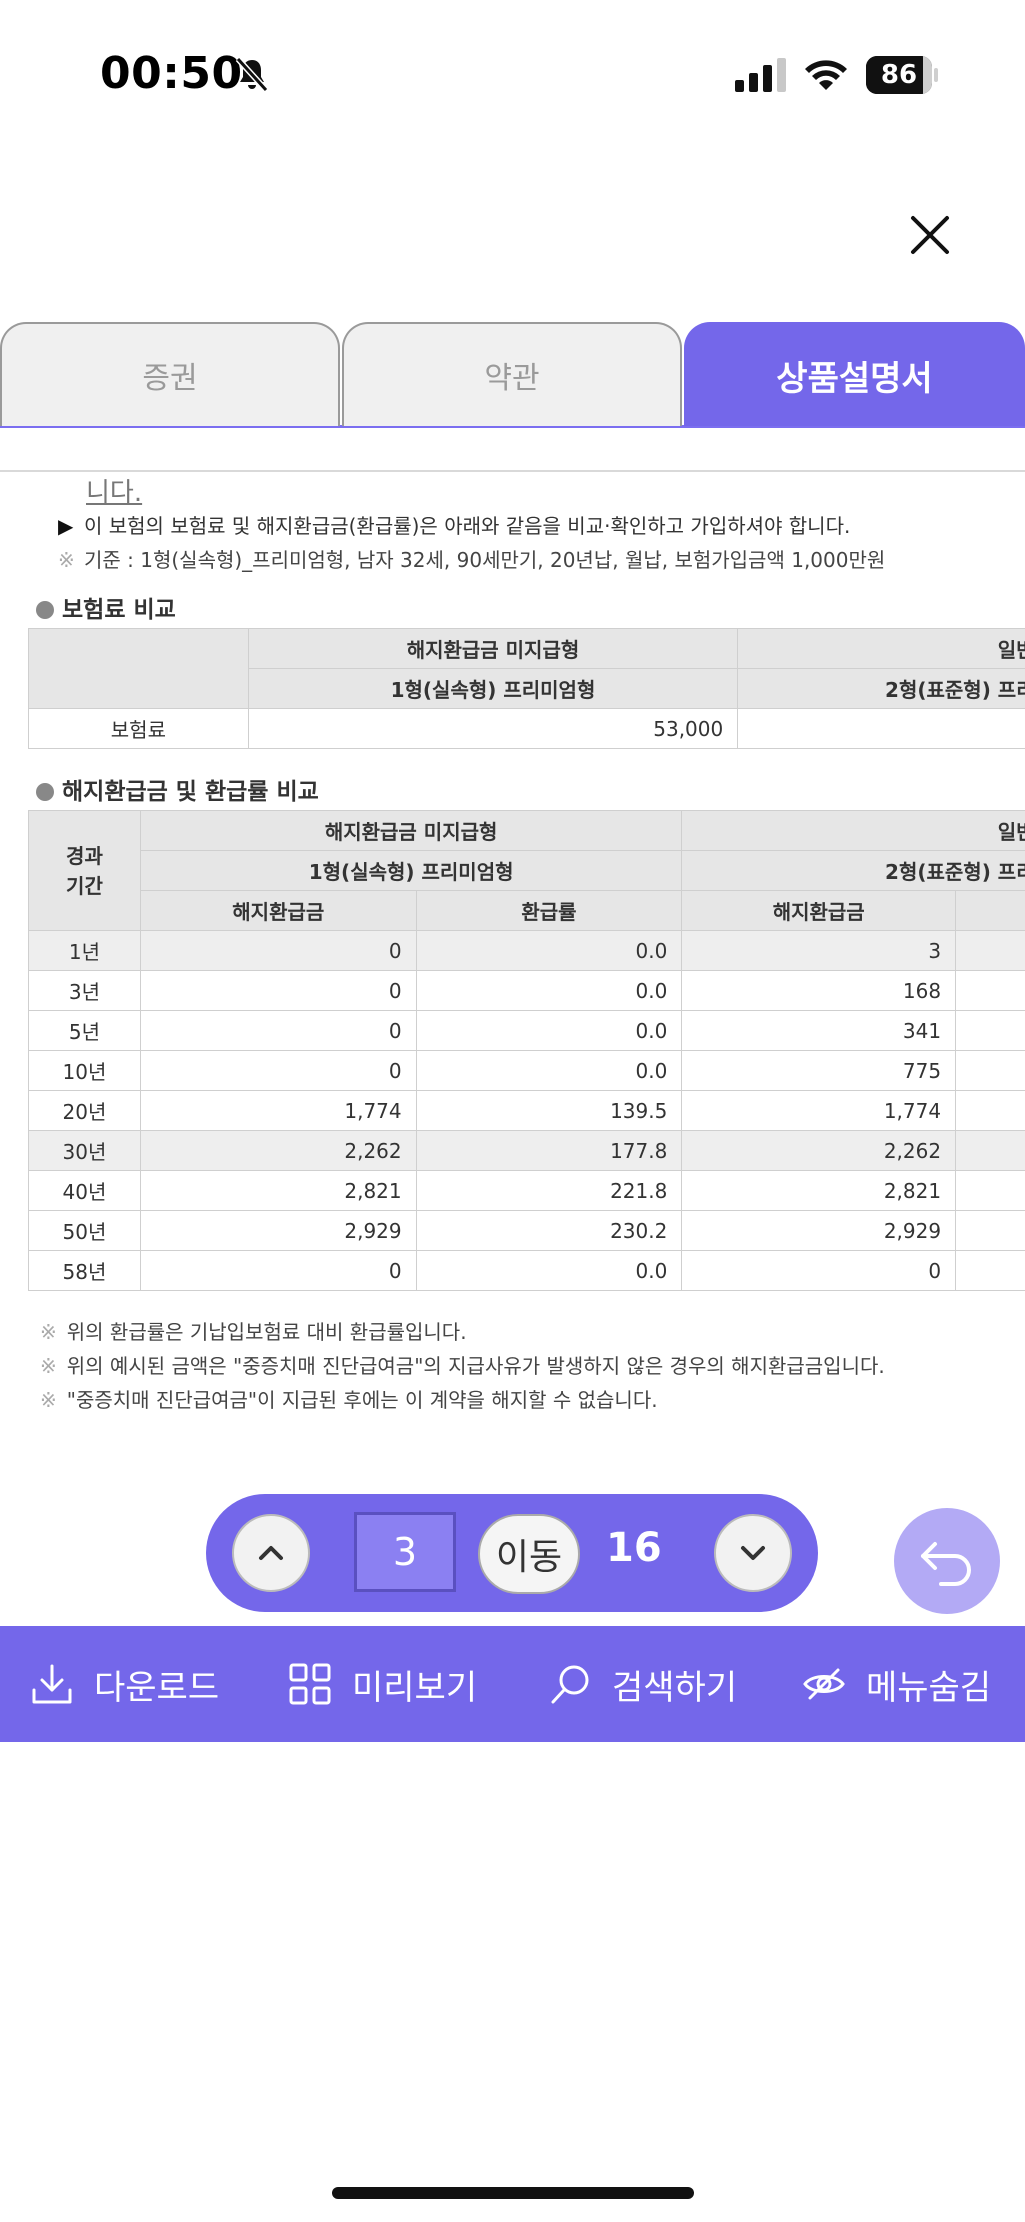  What do you see at coordinates (138, 728) in the screenshot?
I see `table-cell: 보험료` at bounding box center [138, 728].